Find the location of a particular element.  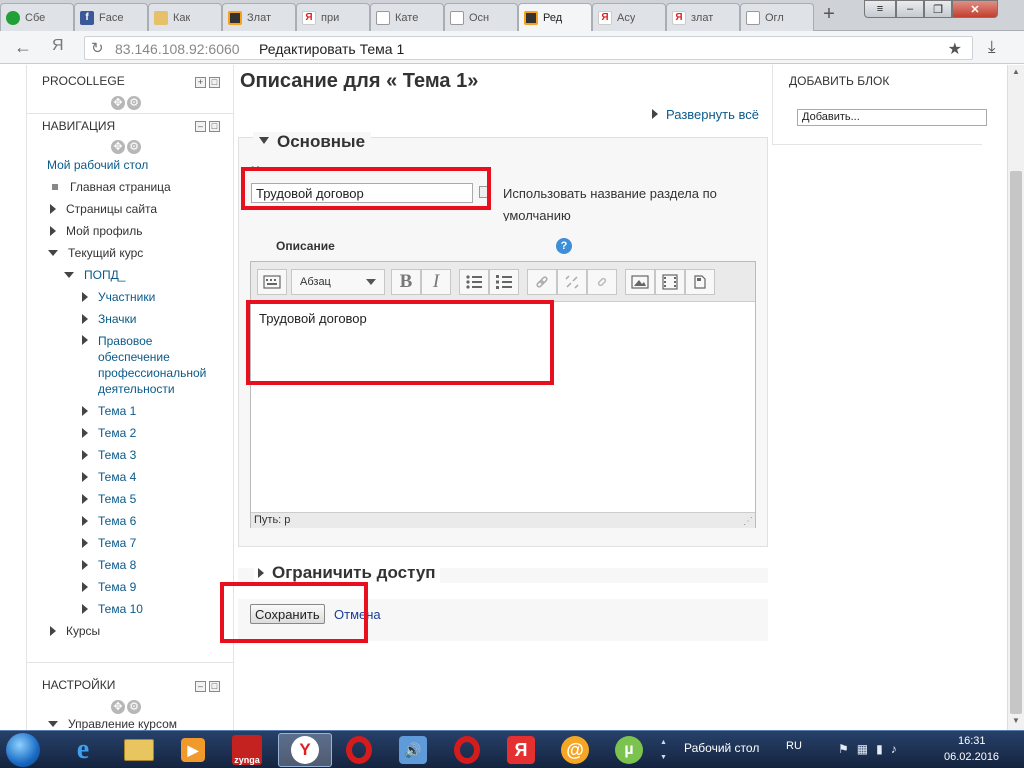

signal-icon: ▮ is located at coordinates (879, 749).